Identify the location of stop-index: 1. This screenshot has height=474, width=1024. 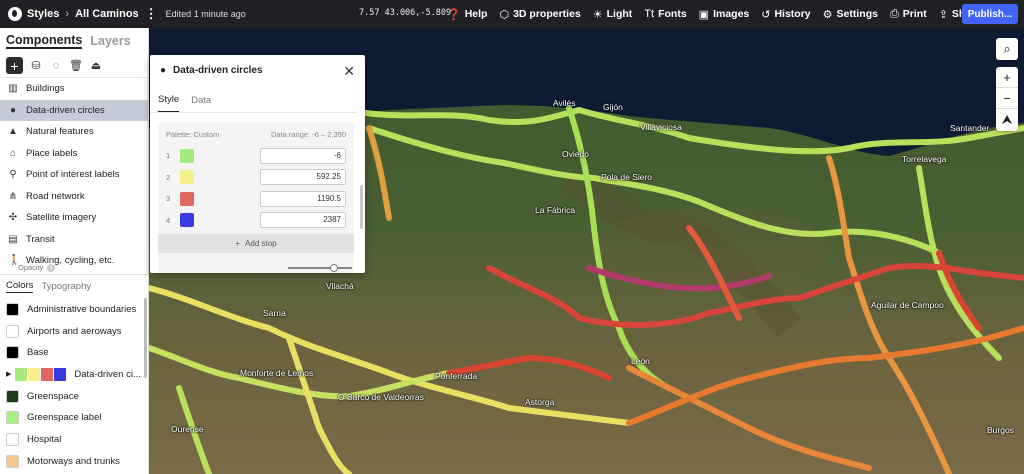
(168, 156).